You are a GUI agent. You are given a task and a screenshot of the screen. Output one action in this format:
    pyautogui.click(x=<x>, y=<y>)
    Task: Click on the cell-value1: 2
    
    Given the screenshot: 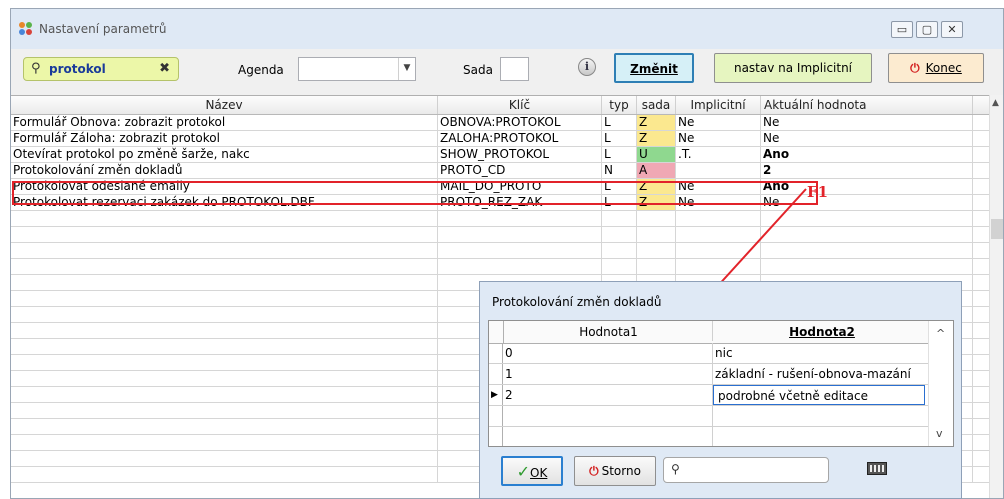 What is the action you would take?
    pyautogui.click(x=608, y=395)
    